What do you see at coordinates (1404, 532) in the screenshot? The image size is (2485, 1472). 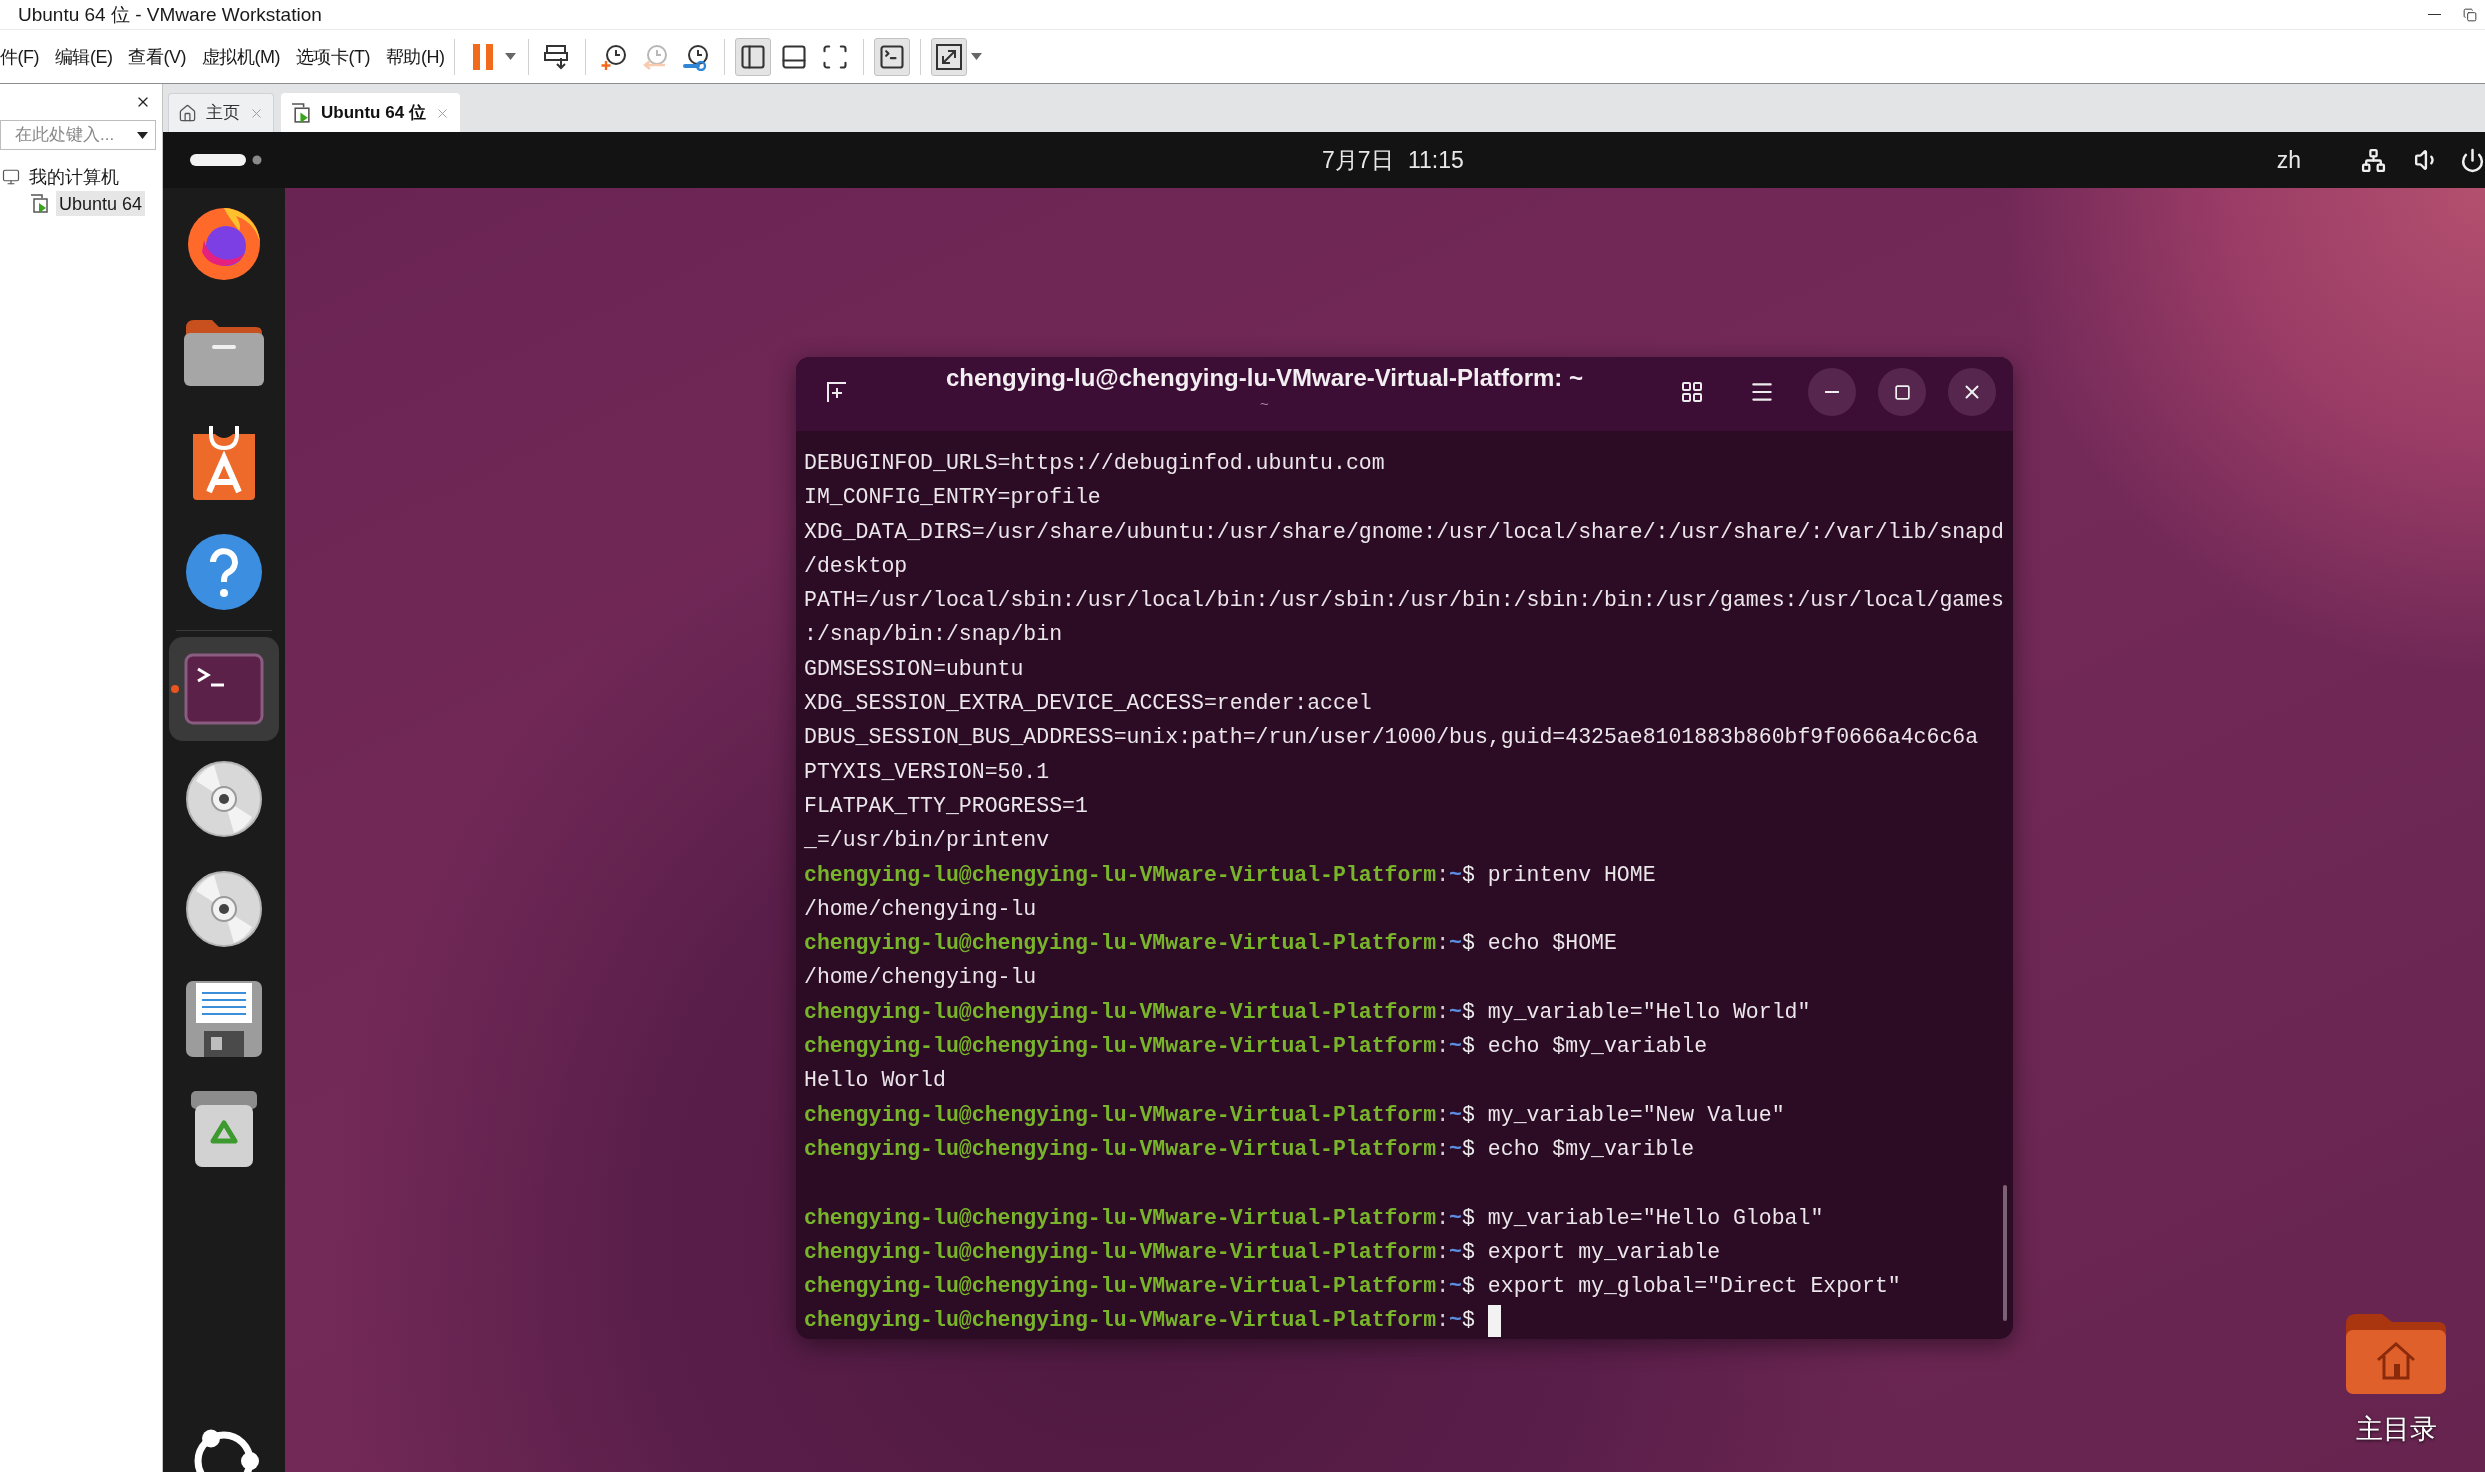 I see `terminal-line: XDG_DATA_DIRS=/usr/share/ubuntu:/usr/share/gnome:/usr/local/share/:/usr/share/:/var/lib/snapd` at bounding box center [1404, 532].